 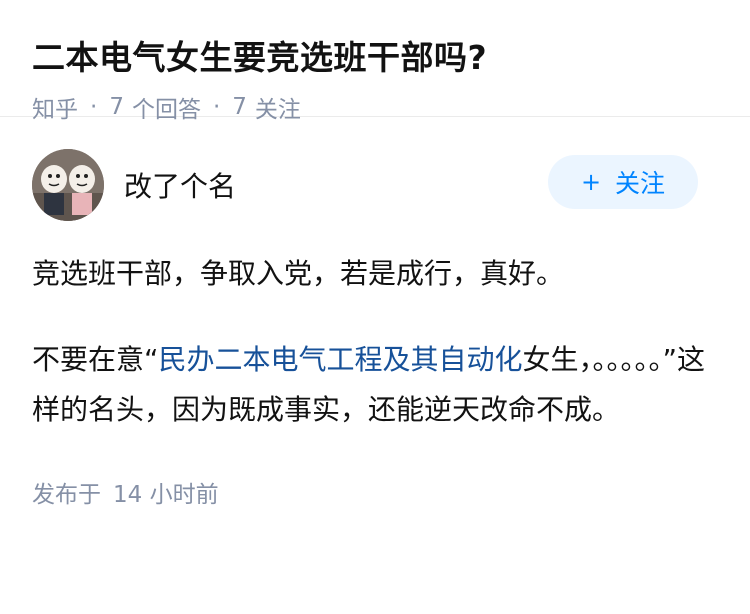 What do you see at coordinates (375, 492) in the screenshot?
I see `publish-info: 发布于 14 小时前` at bounding box center [375, 492].